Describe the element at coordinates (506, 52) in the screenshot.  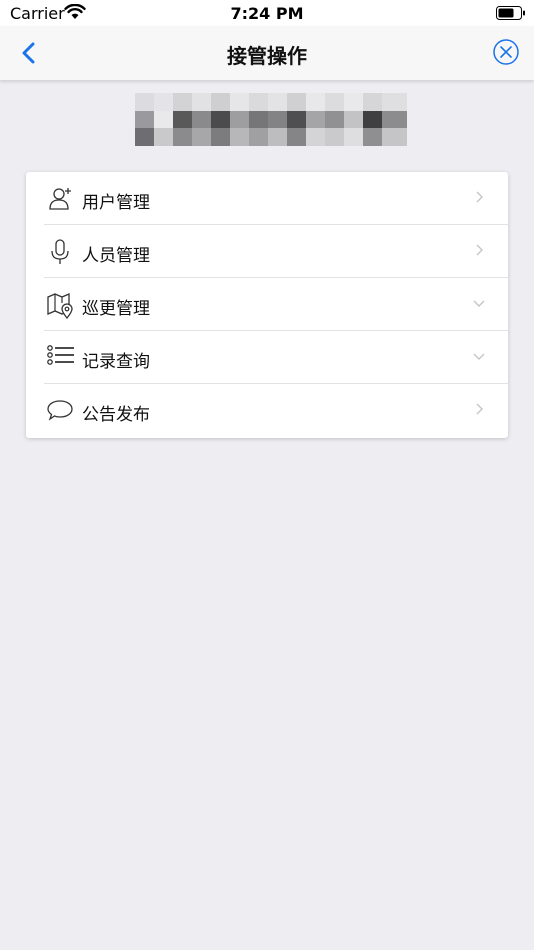
I see `close-circle-icon` at that location.